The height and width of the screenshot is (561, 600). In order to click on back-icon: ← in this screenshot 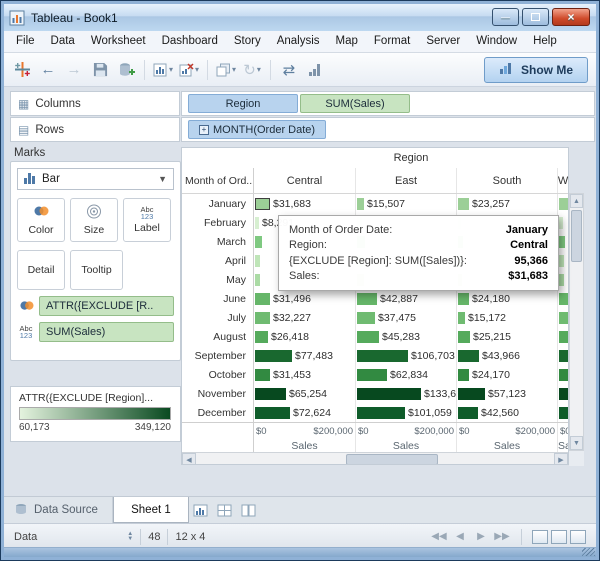, I will do `click(48, 70)`.